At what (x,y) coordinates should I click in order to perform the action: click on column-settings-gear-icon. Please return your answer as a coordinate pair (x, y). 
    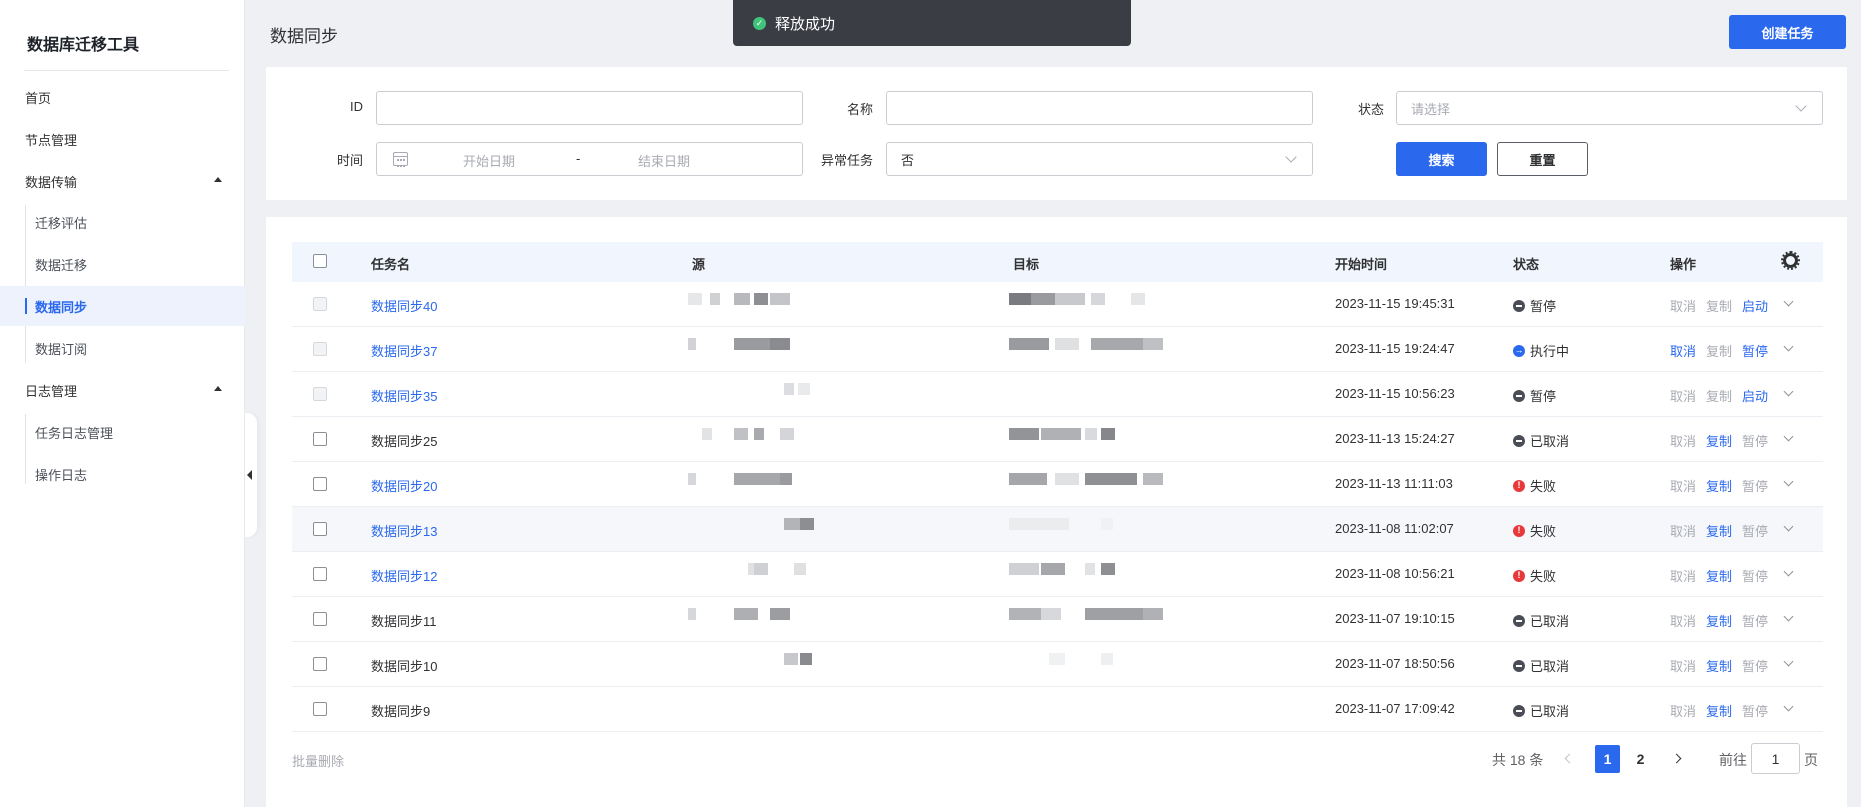
    Looking at the image, I should click on (1790, 260).